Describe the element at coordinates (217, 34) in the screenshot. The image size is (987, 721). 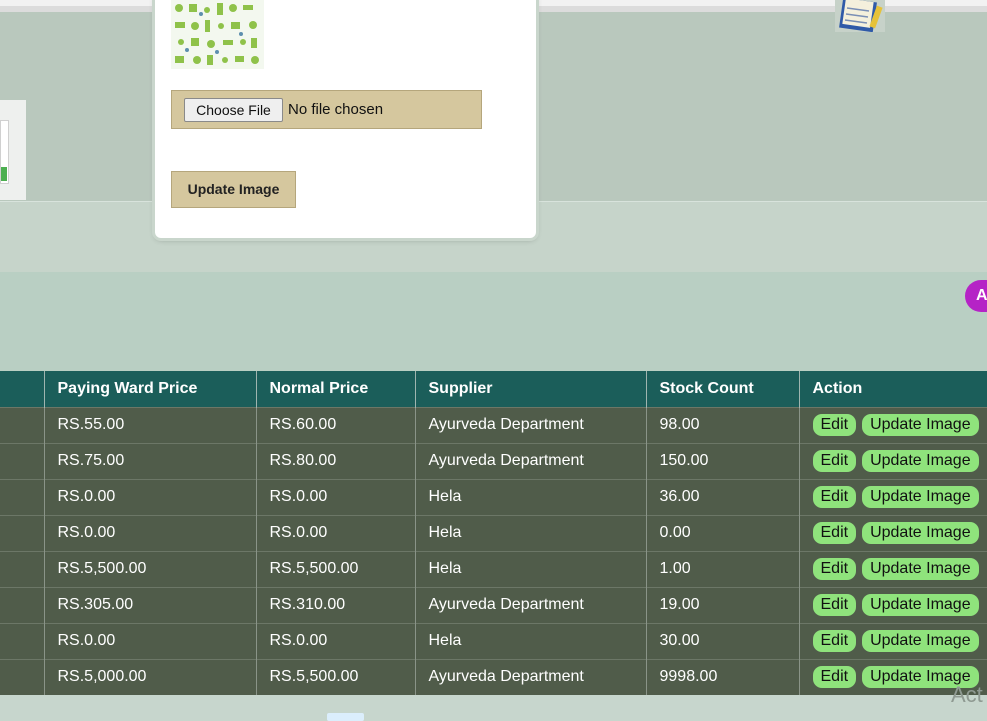
I see `medical-pattern-thumbnail` at that location.